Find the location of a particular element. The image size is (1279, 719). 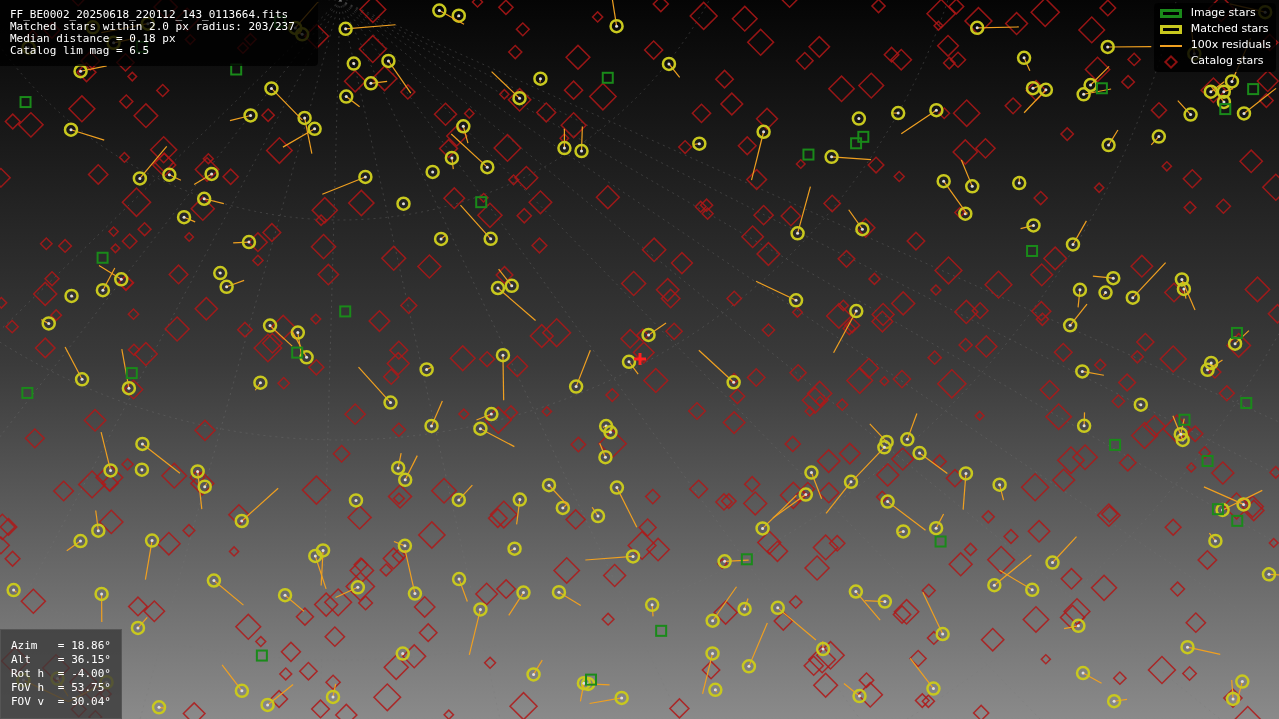

pointing-value: 53.75° is located at coordinates (91, 688).